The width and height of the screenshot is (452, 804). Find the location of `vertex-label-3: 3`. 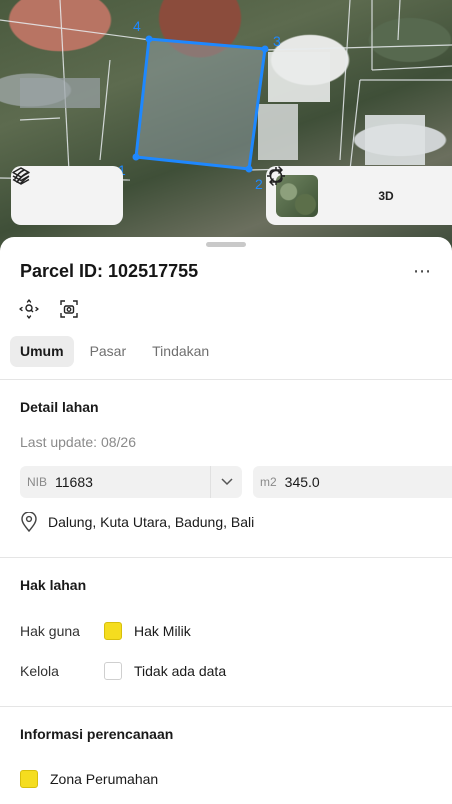

vertex-label-3: 3 is located at coordinates (277, 41).